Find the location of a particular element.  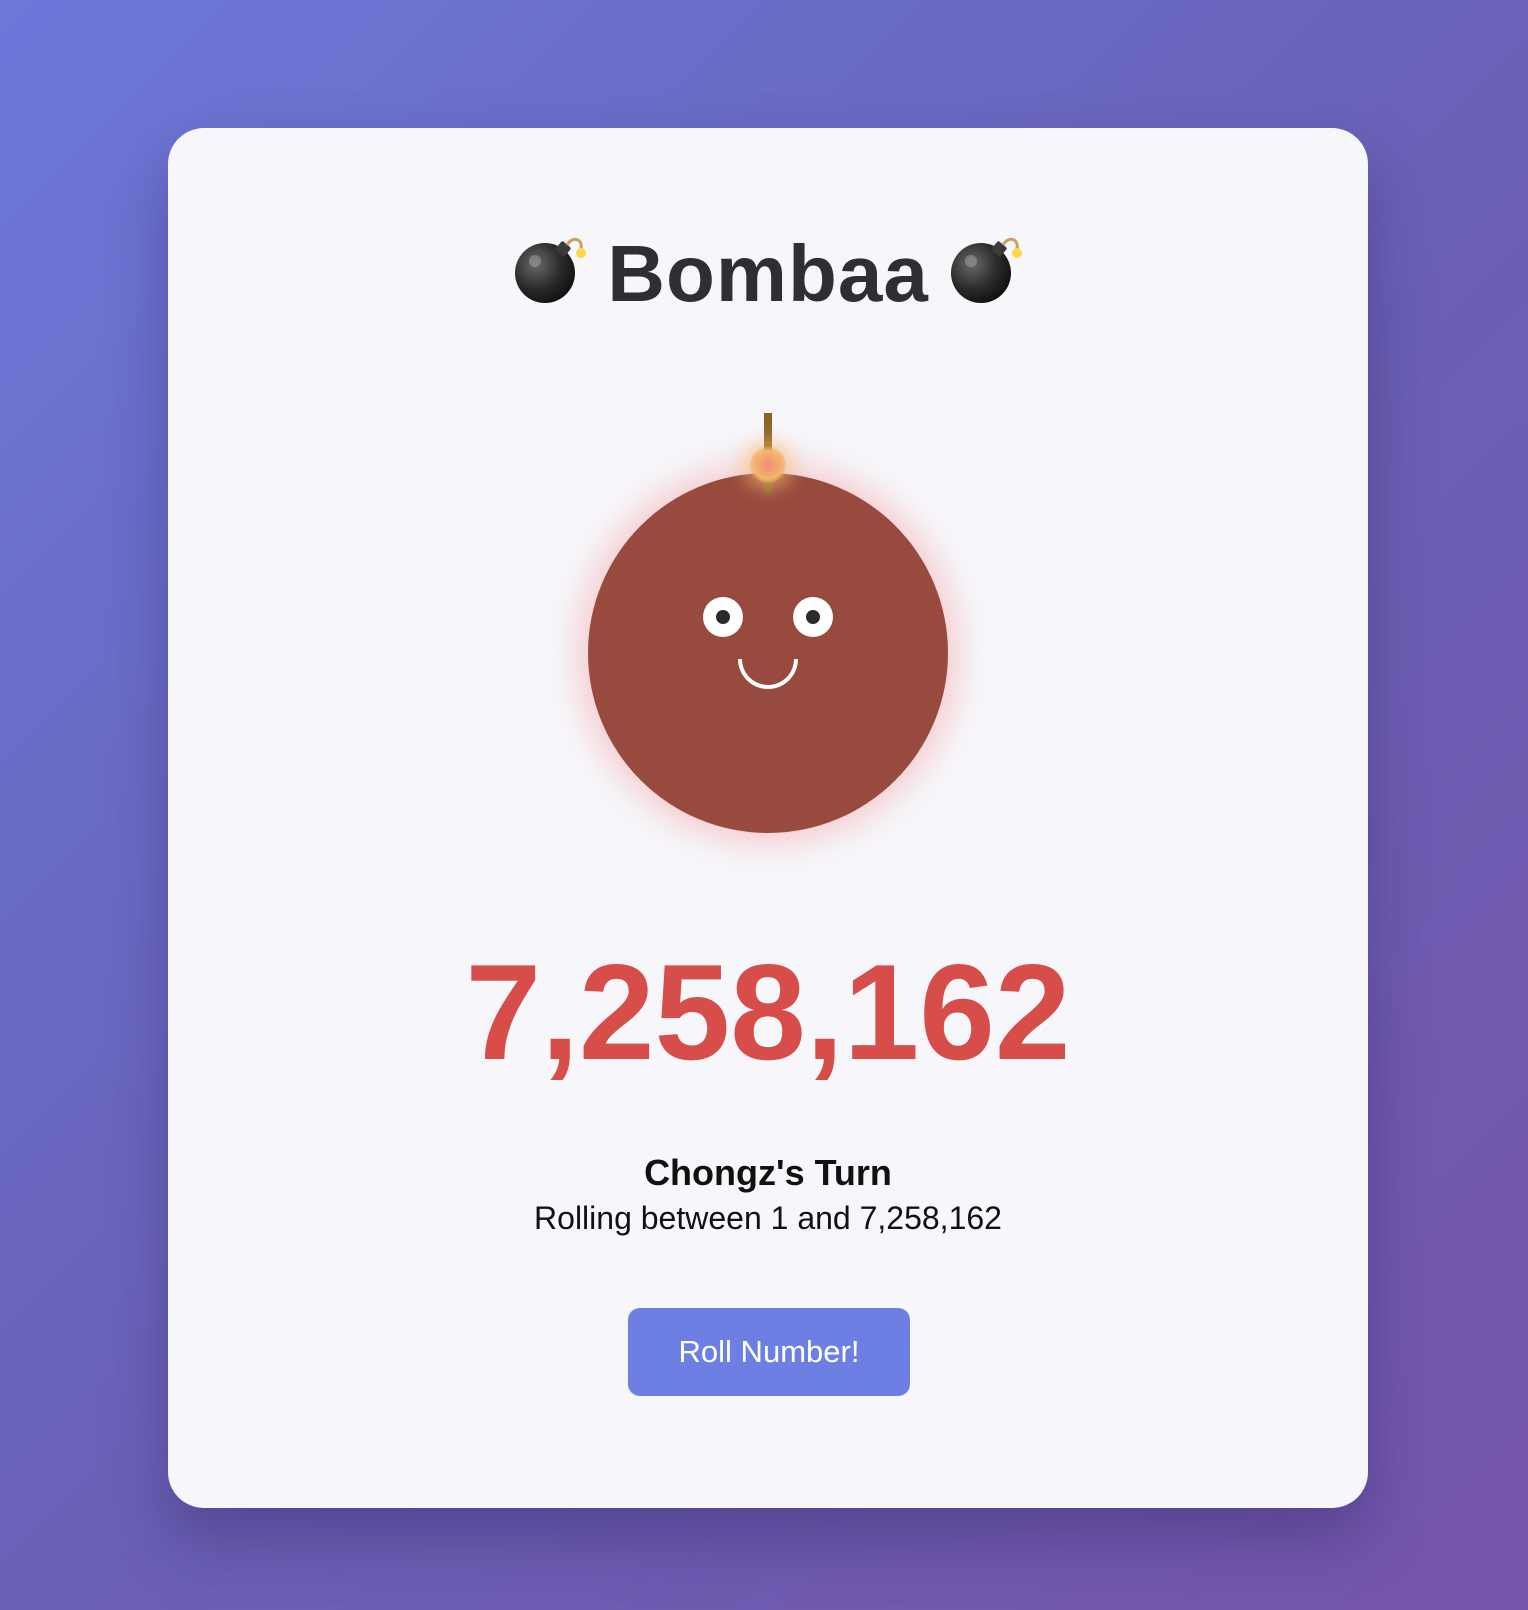

smile-icon is located at coordinates (768, 674).